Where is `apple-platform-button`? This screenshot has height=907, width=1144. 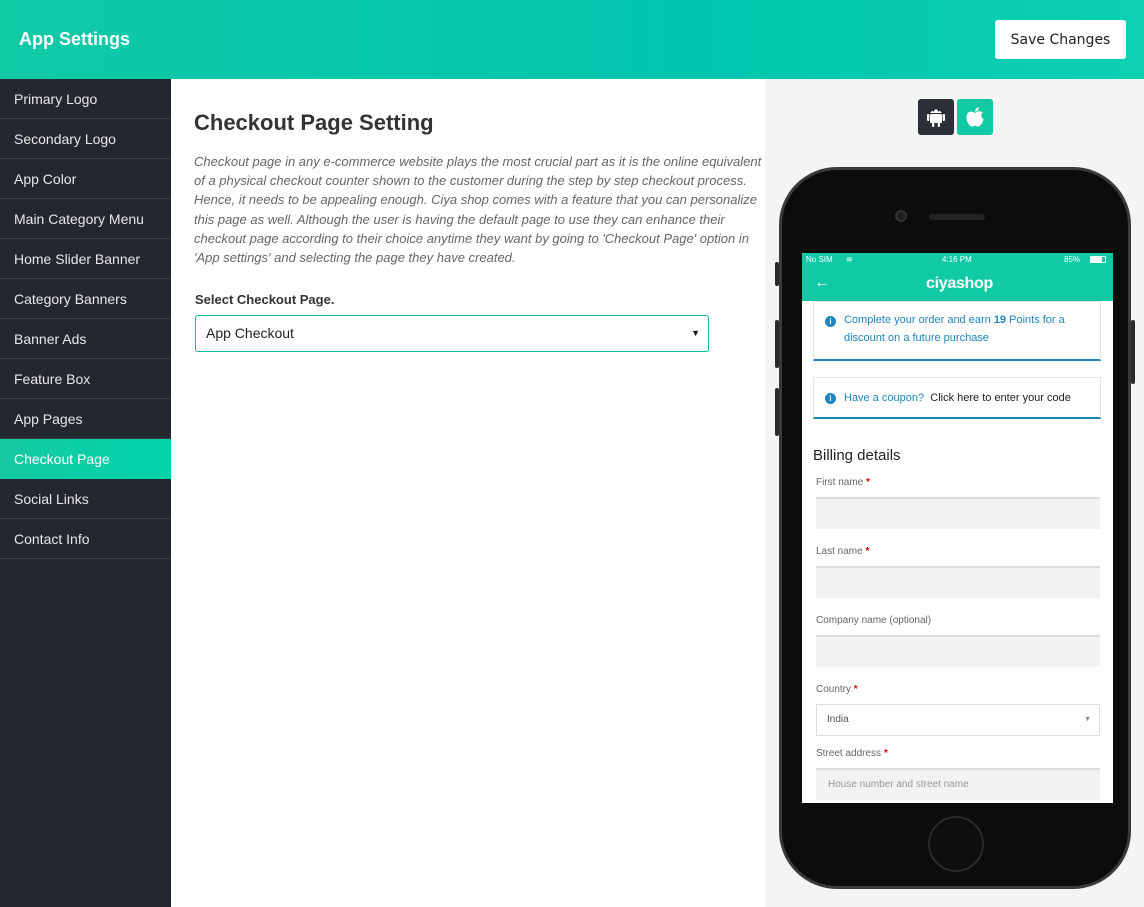 apple-platform-button is located at coordinates (975, 117).